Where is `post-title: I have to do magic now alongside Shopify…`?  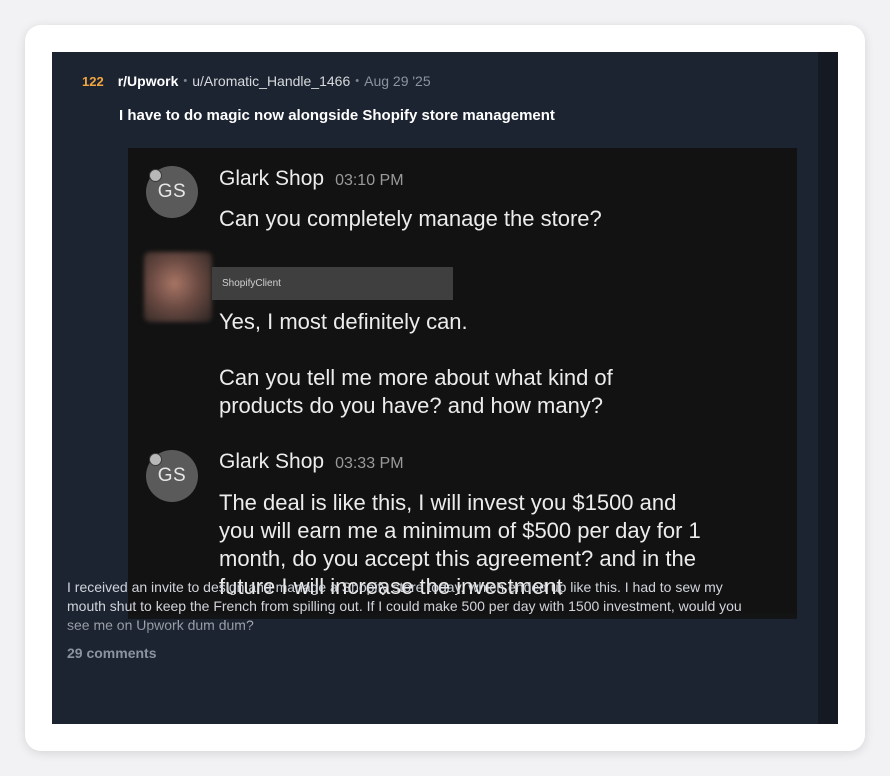 post-title: I have to do magic now alongside Shopify… is located at coordinates (337, 115).